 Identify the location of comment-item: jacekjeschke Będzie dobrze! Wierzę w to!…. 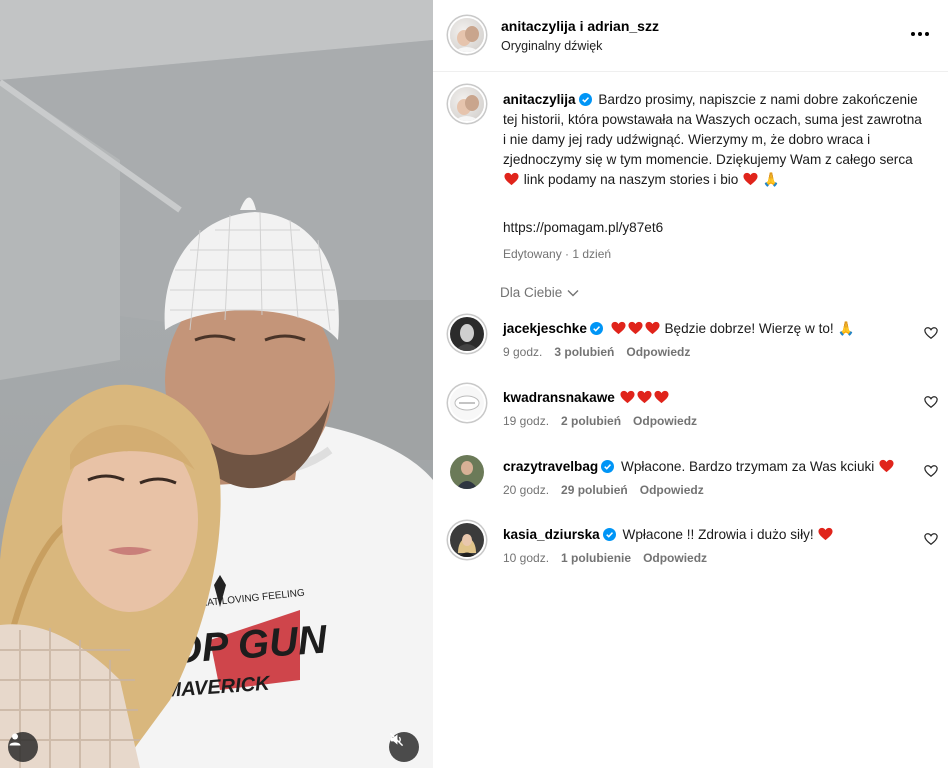
(690, 344).